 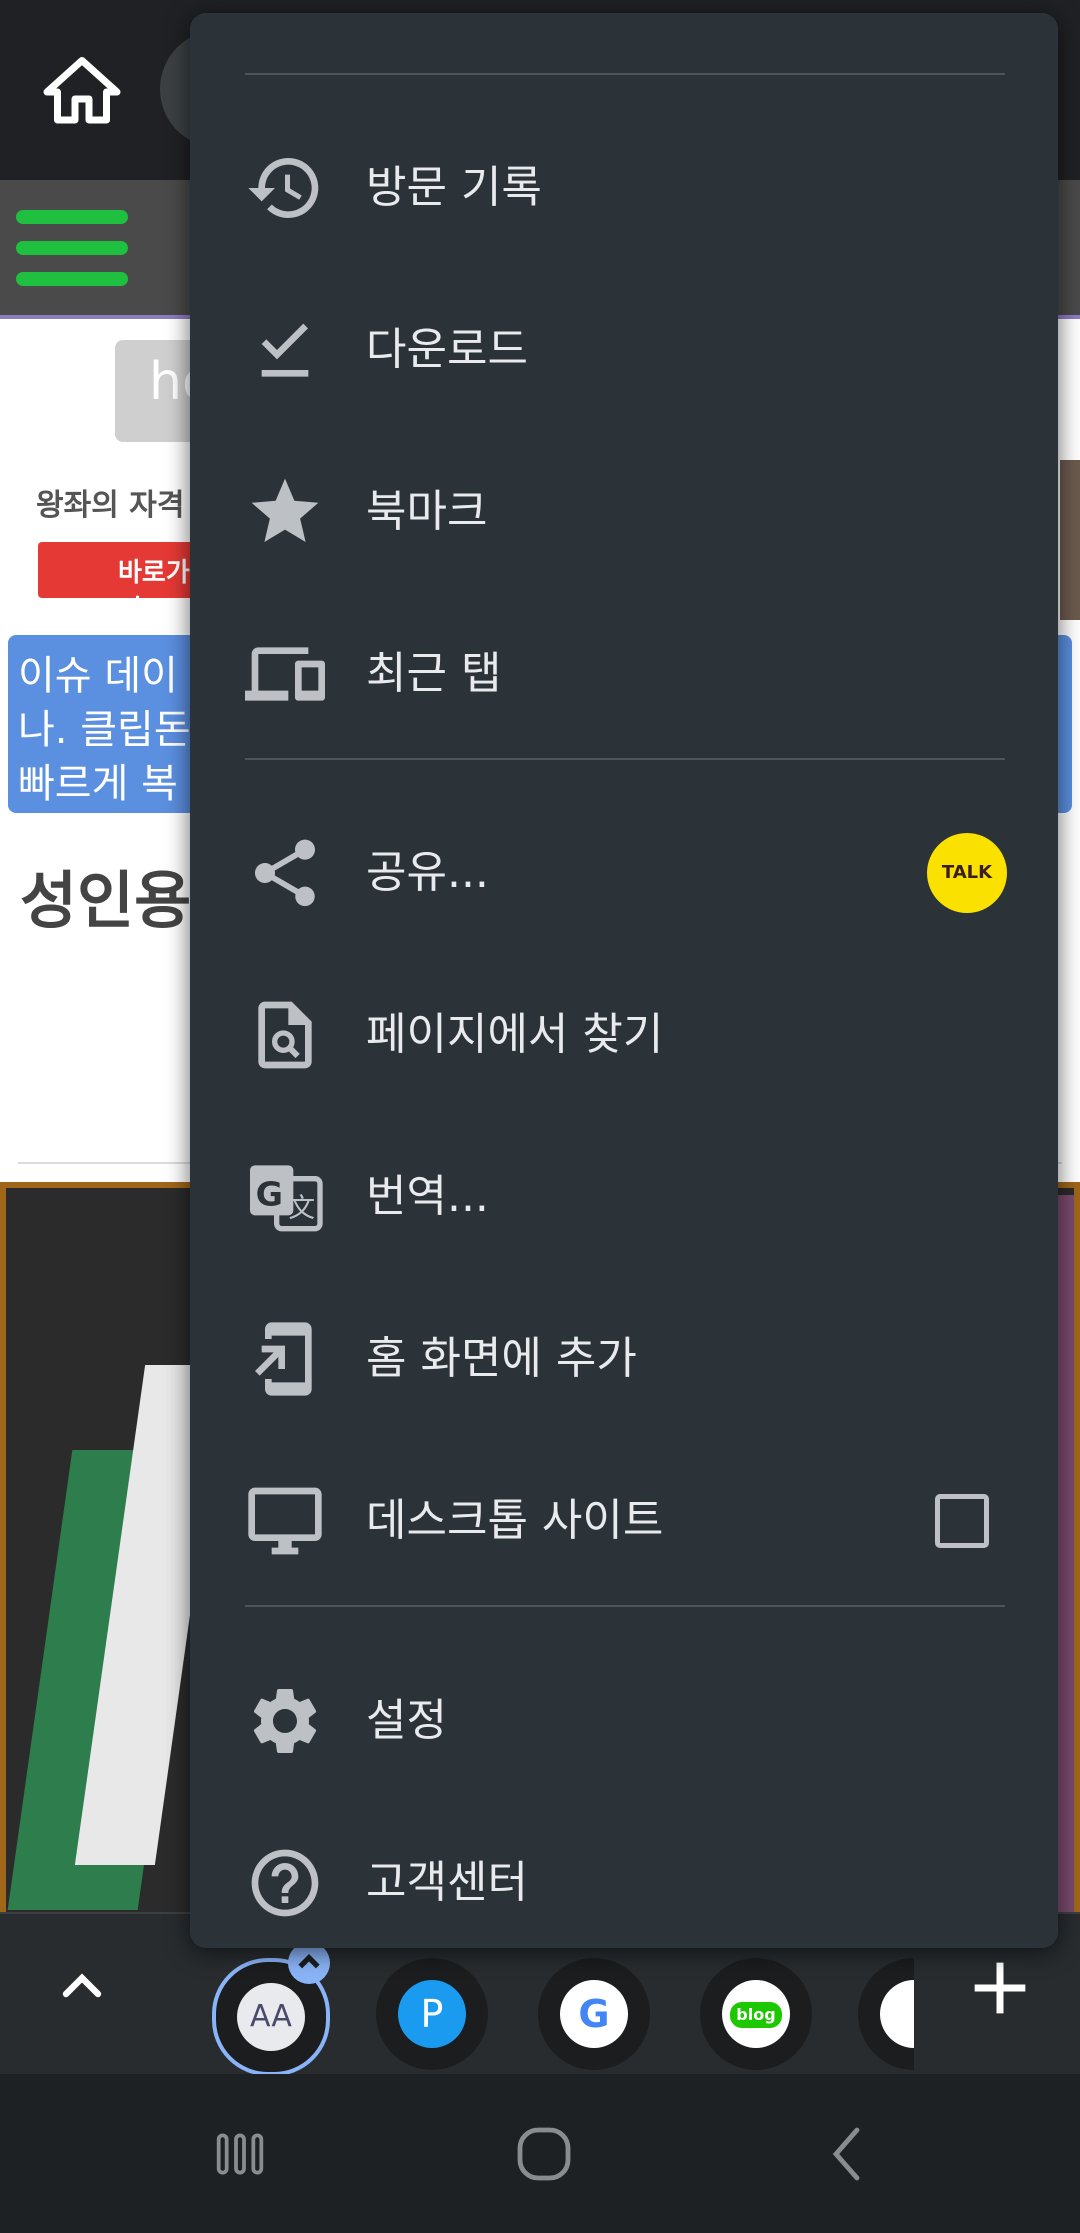 I want to click on svg-text: G, so click(x=269, y=1193).